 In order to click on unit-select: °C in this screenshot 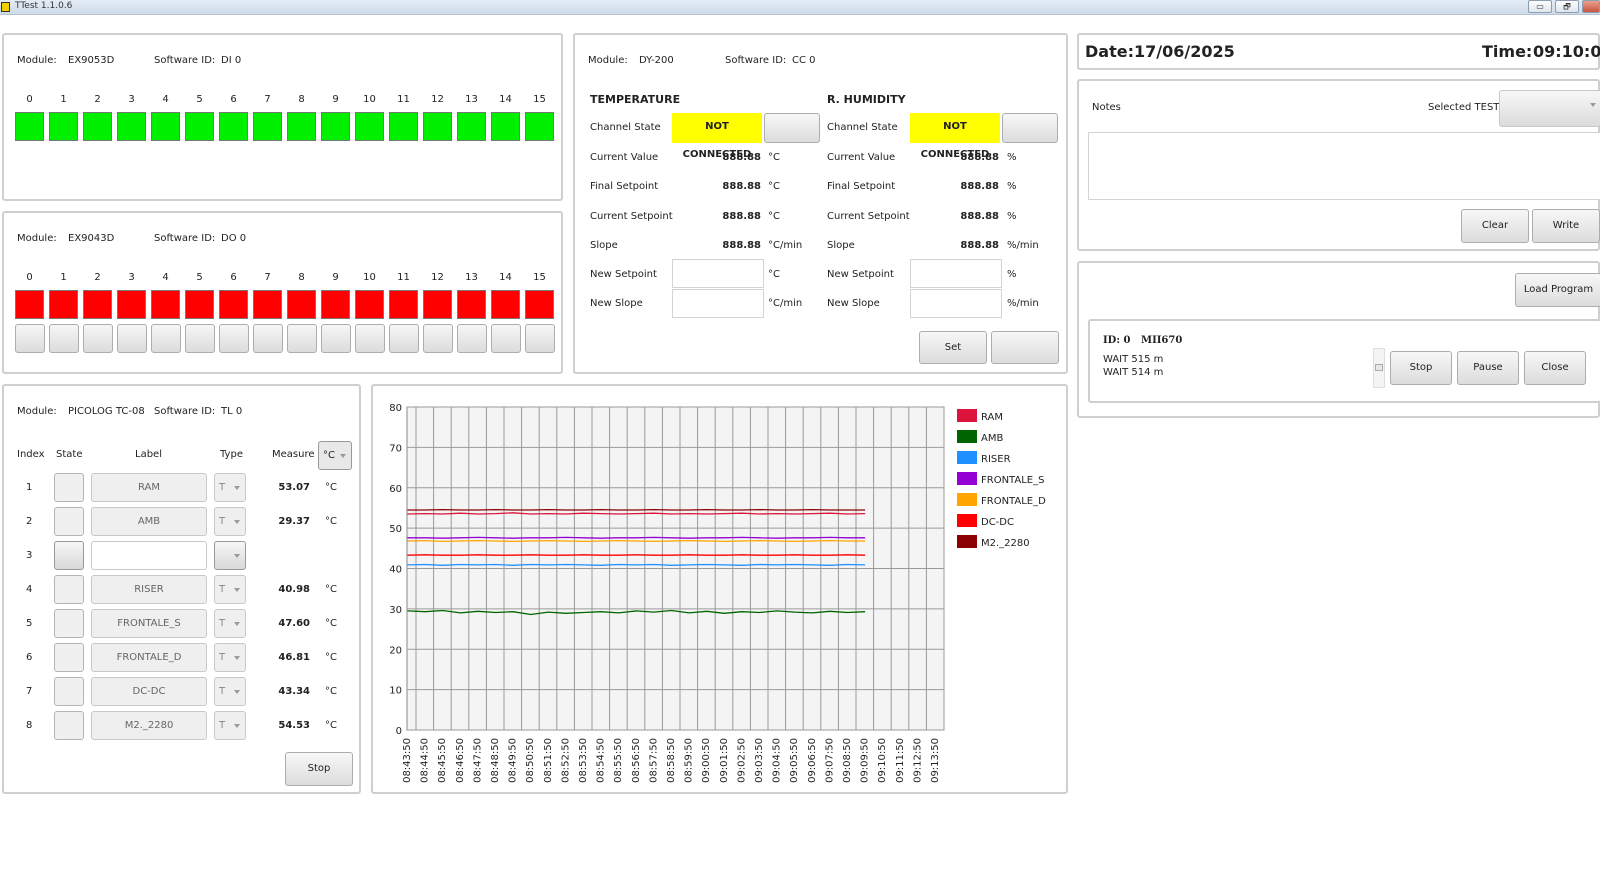, I will do `click(335, 455)`.